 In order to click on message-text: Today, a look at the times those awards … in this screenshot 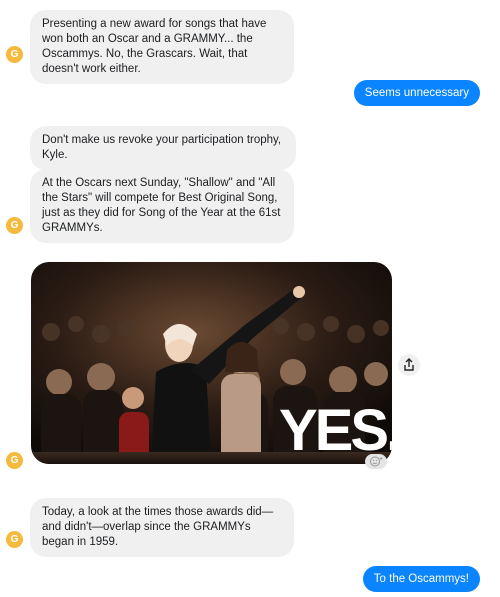, I will do `click(158, 527)`.